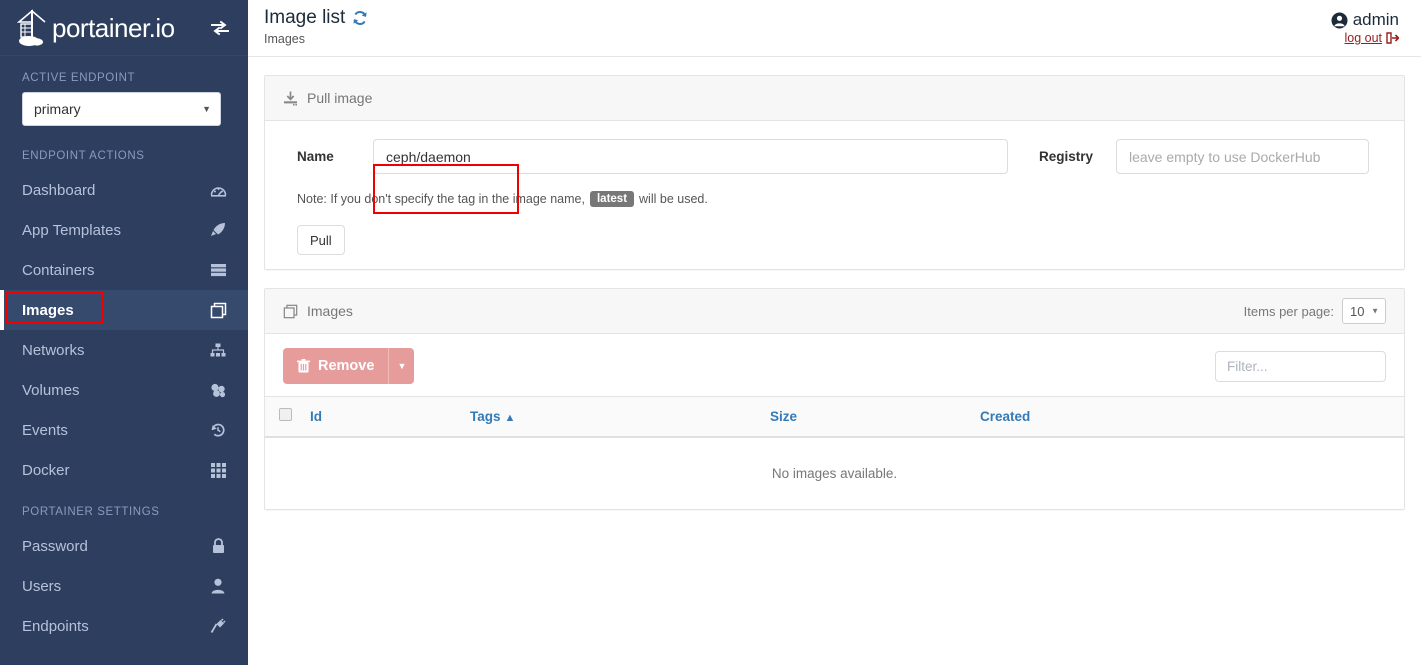 This screenshot has height=665, width=1421. I want to click on sidebar-item-docker: Docker, so click(124, 470).